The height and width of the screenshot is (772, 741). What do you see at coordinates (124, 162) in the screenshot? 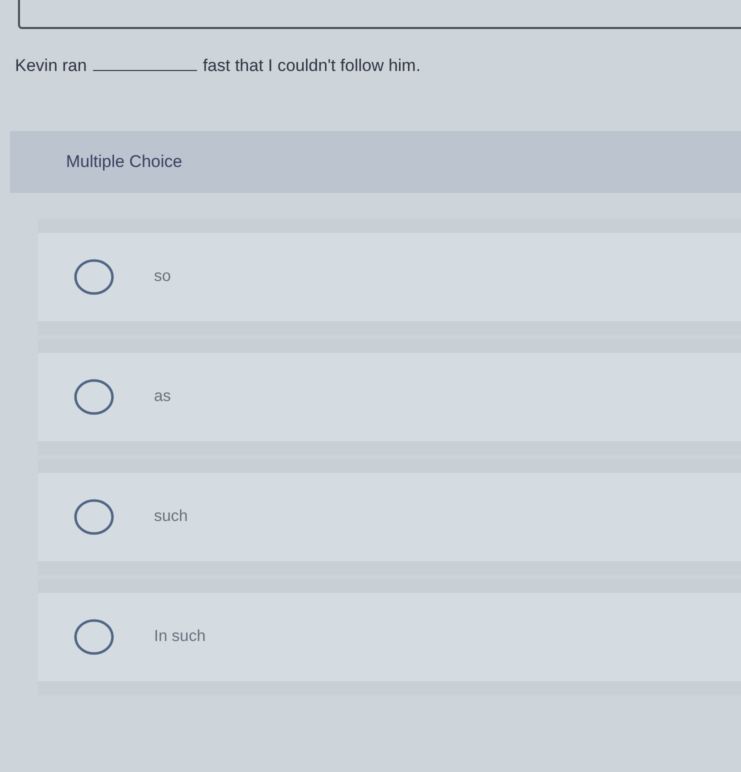
I see `section-title: Multiple Choice` at bounding box center [124, 162].